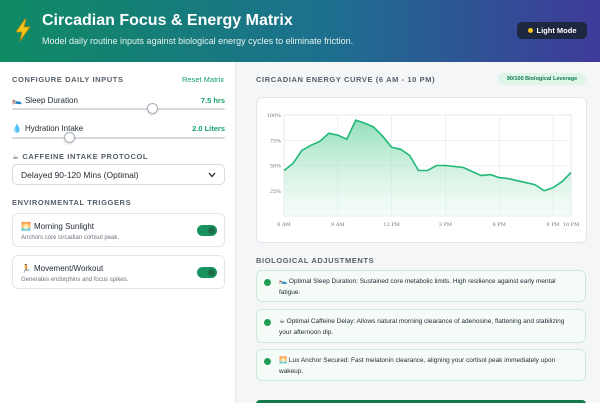 The image size is (600, 403). Describe the element at coordinates (391, 225) in the screenshot. I see `x-tick-label: 12 PM` at that location.